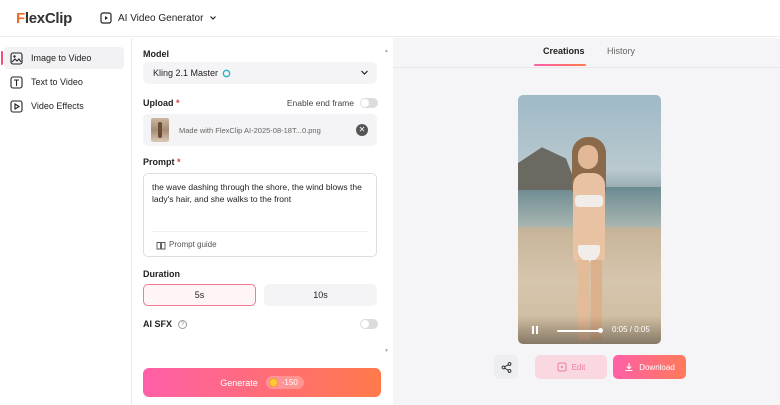  I want to click on end-frame-label: Enable end frame, so click(320, 103).